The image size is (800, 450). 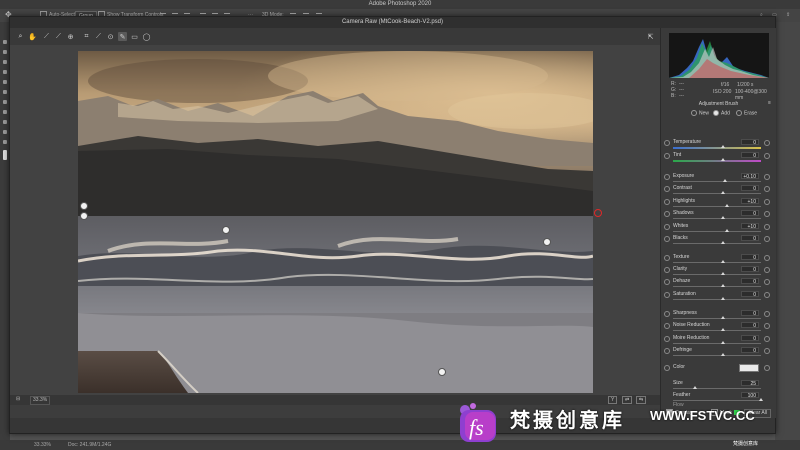 I want to click on highlights-thumb, so click(x=727, y=205).